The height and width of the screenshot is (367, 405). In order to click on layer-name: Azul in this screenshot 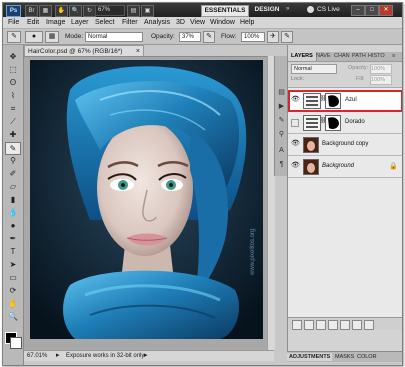, I will do `click(351, 100)`.